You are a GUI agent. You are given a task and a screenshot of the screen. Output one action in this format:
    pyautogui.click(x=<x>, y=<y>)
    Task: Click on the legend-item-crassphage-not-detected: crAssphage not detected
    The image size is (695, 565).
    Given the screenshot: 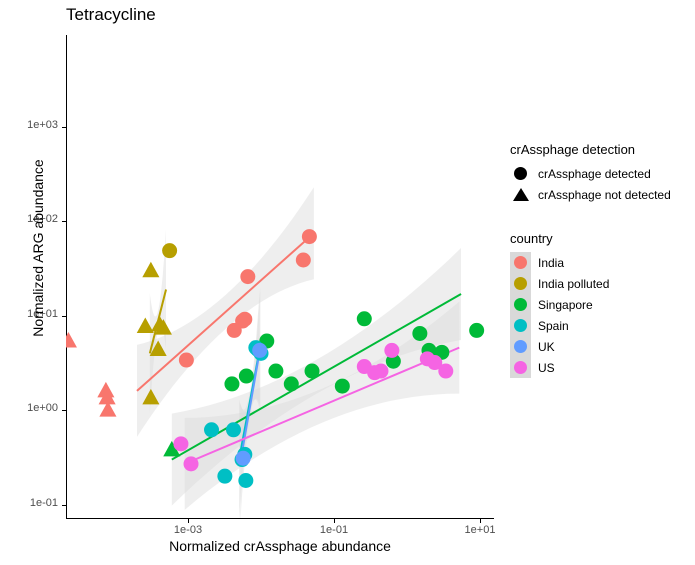 What is the action you would take?
    pyautogui.click(x=600, y=194)
    